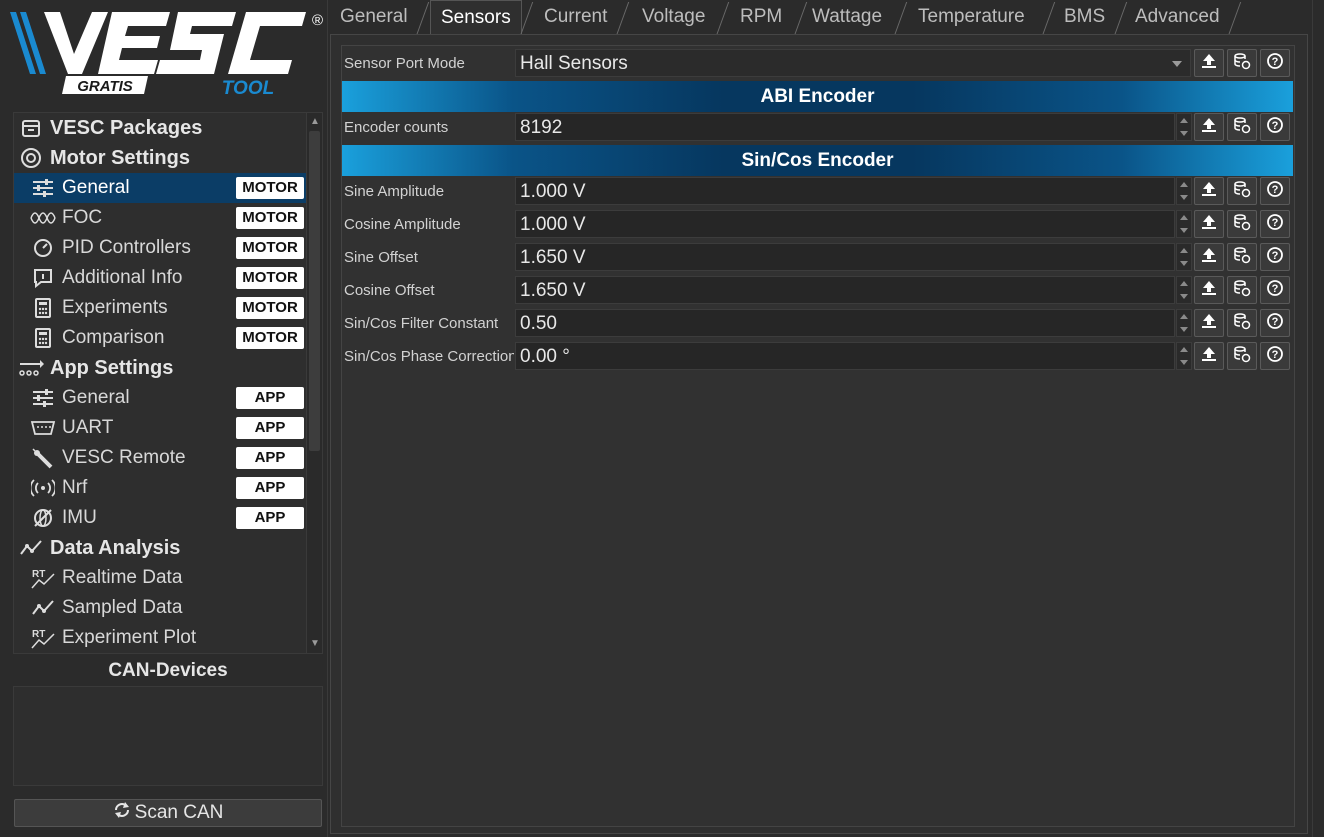  What do you see at coordinates (476, 17) in the screenshot?
I see `tab-sensors: Sensors` at bounding box center [476, 17].